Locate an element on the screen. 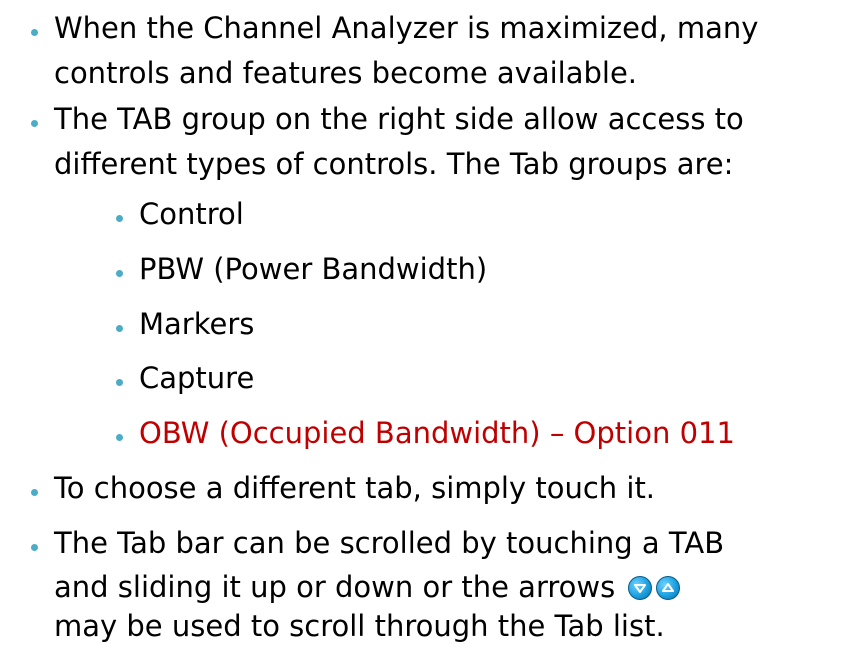 This screenshot has width=861, height=651. bullet-4-line-2: and sliding it up or down or the arrows is located at coordinates (367, 587).